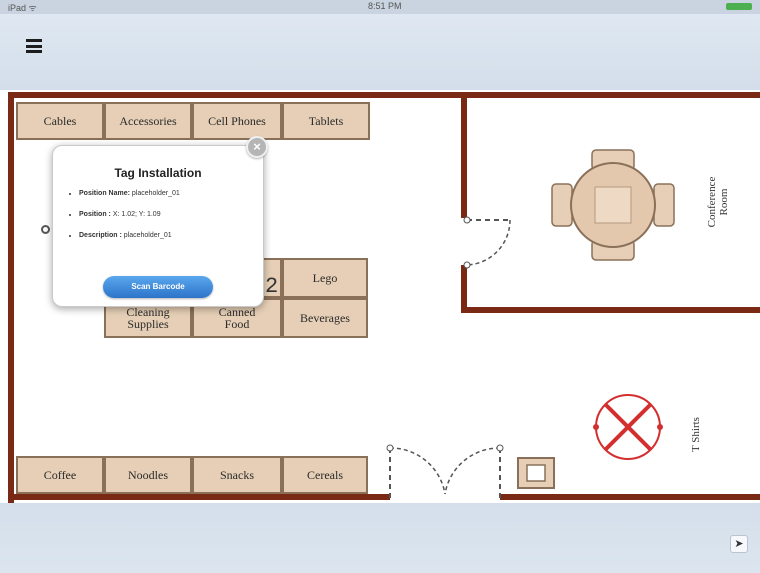 This screenshot has width=760, height=573. I want to click on position-name-value: placeholder_01, so click(155, 193).